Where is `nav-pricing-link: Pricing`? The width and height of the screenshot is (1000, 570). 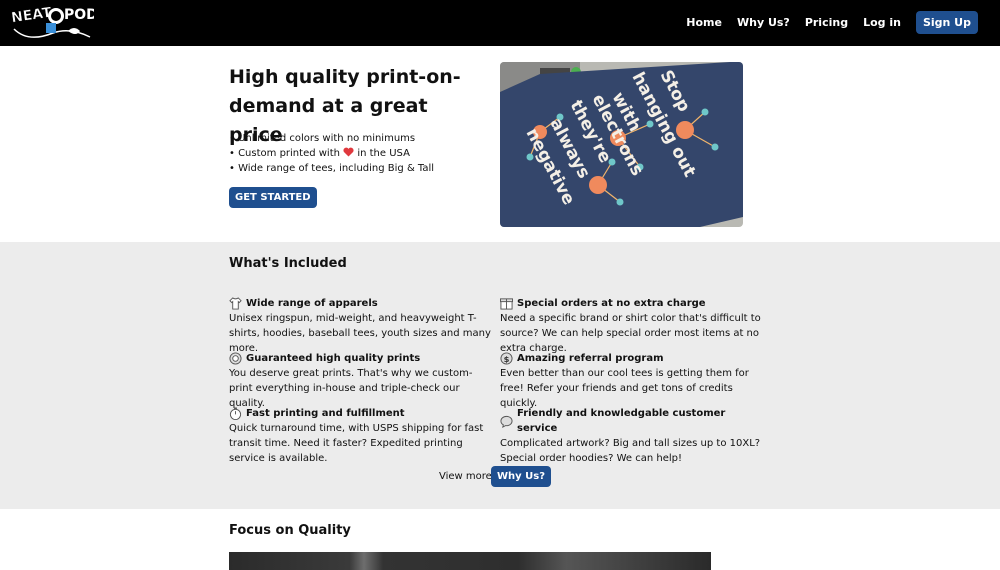
nav-pricing-link: Pricing is located at coordinates (826, 22).